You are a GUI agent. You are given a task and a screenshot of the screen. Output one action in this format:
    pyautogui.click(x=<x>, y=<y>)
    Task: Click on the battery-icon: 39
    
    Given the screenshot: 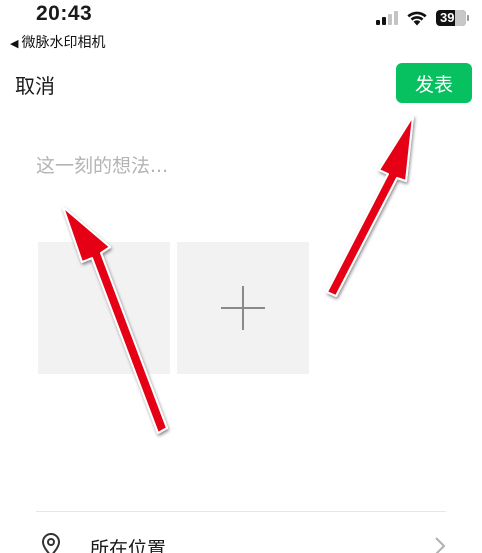 What is the action you would take?
    pyautogui.click(x=452, y=18)
    